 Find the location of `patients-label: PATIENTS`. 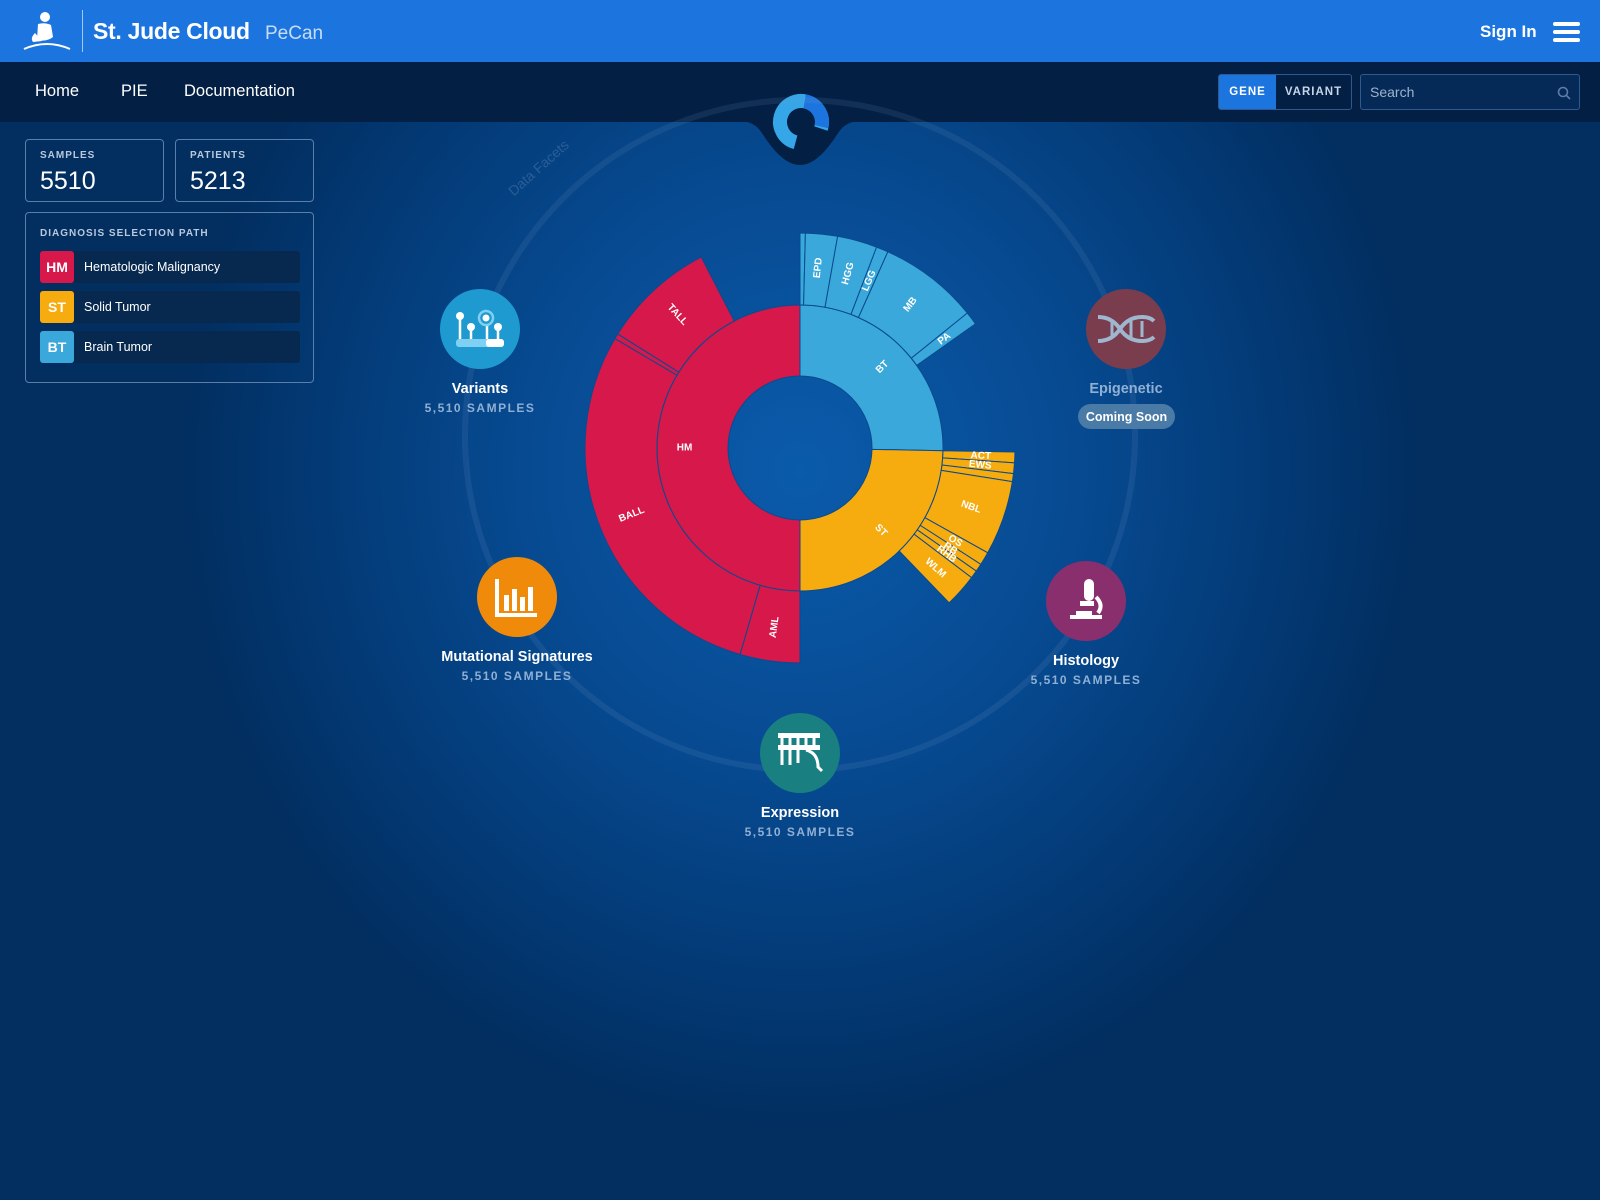

patients-label: PATIENTS is located at coordinates (218, 155).